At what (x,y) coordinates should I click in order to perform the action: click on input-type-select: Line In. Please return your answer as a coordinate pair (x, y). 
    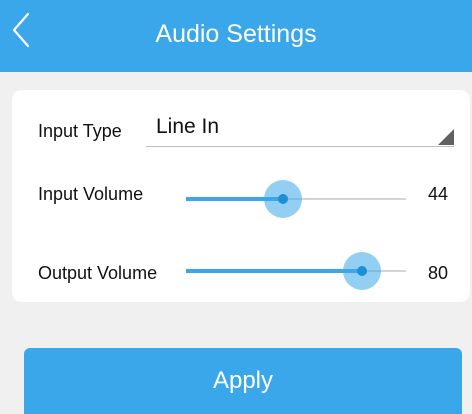
    Looking at the image, I should click on (300, 129).